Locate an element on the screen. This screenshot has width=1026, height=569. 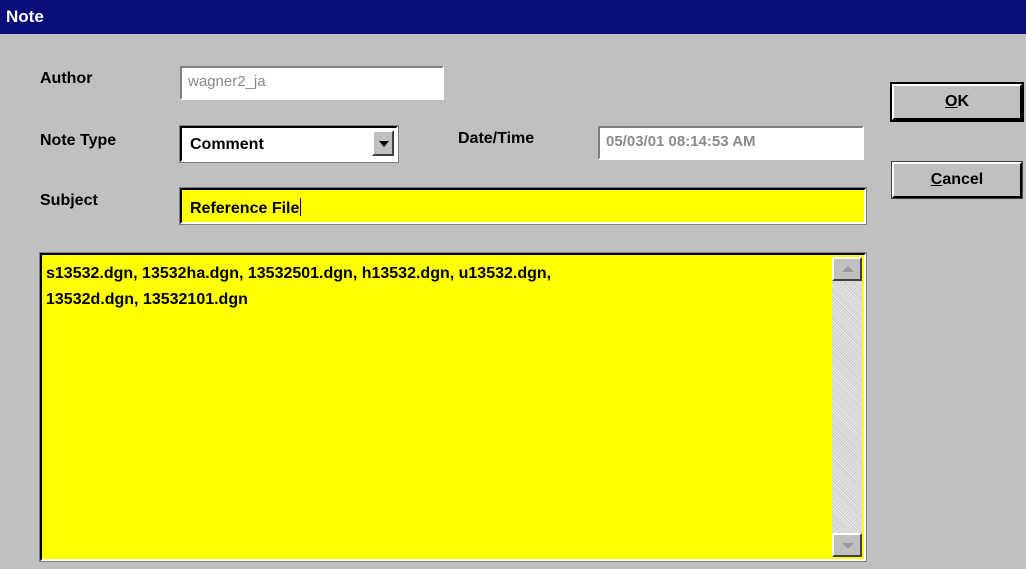
datetime-field: 05/03/01 08:14:53 AM is located at coordinates (731, 143).